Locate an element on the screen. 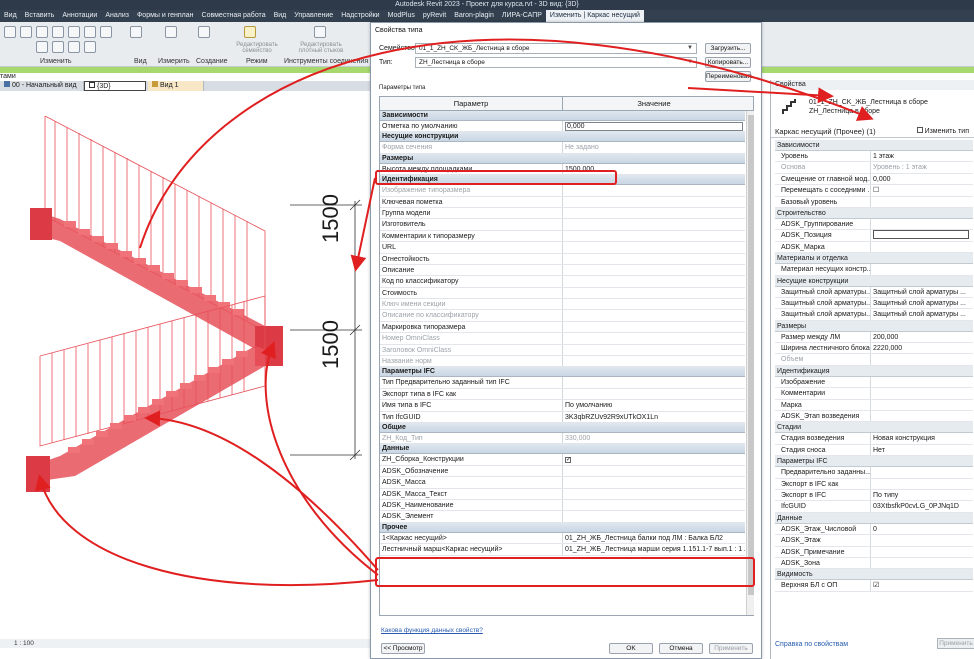 The width and height of the screenshot is (974, 659). scrollbar-thumb is located at coordinates (751, 355).